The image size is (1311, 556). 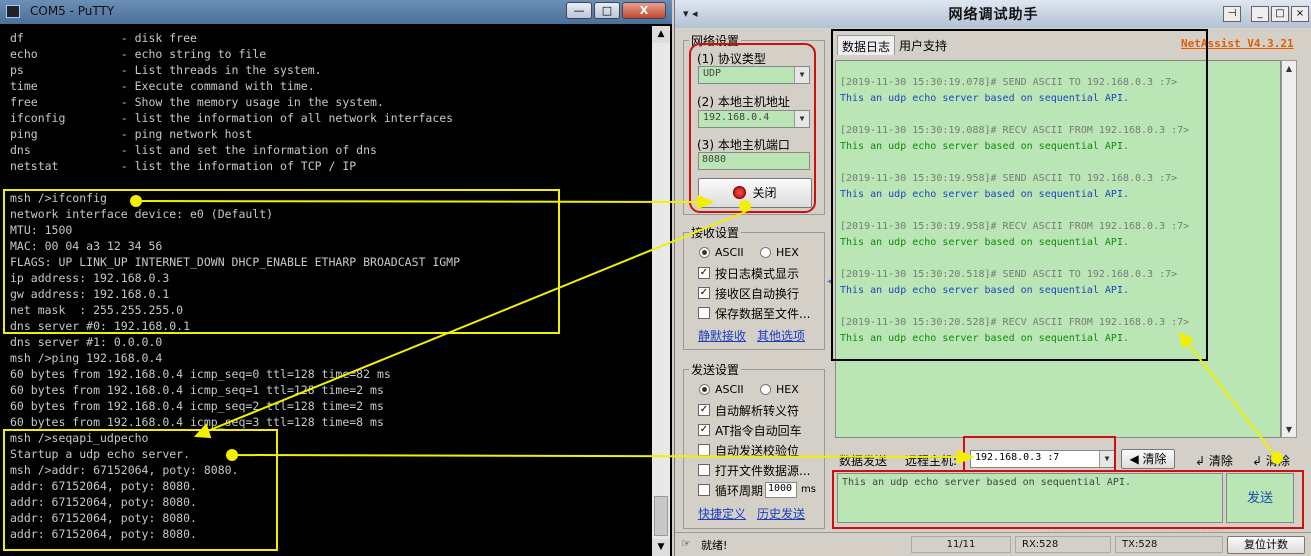 What do you see at coordinates (781, 490) in the screenshot?
I see `loop-period-input: 1000` at bounding box center [781, 490].